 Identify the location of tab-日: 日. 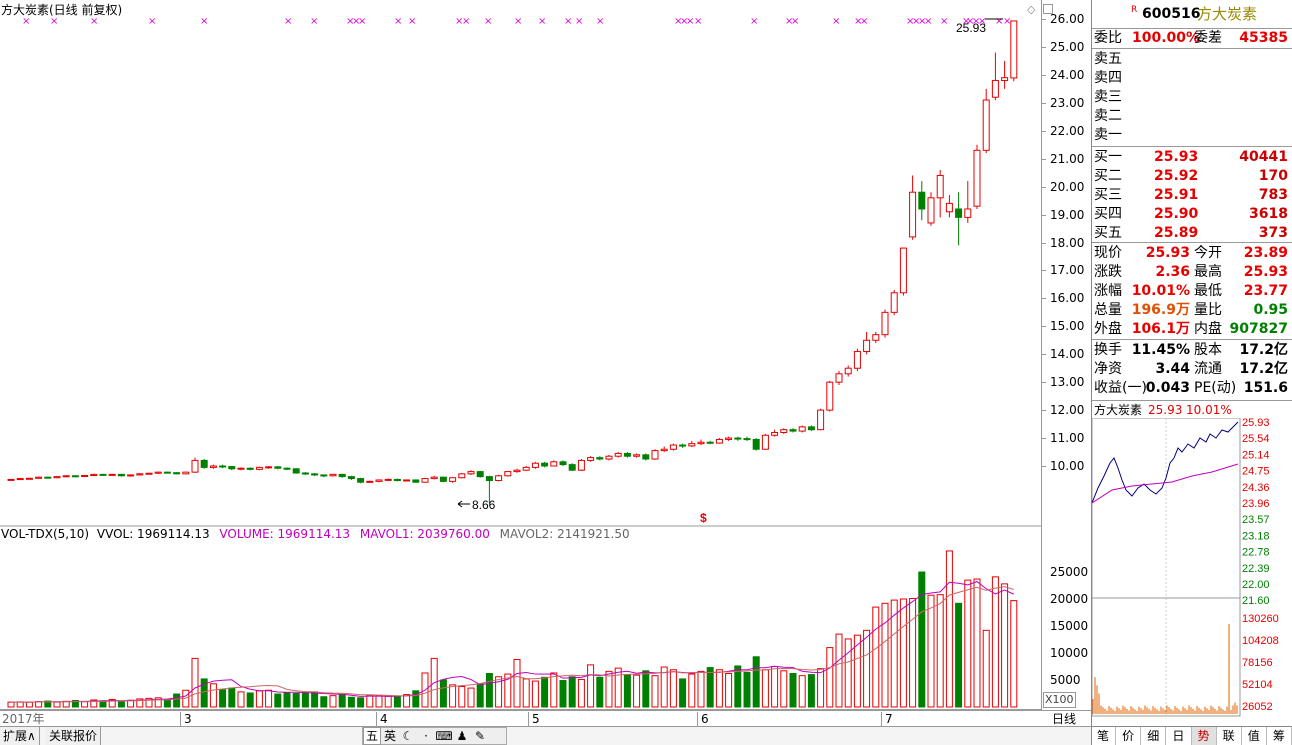
(1179, 736).